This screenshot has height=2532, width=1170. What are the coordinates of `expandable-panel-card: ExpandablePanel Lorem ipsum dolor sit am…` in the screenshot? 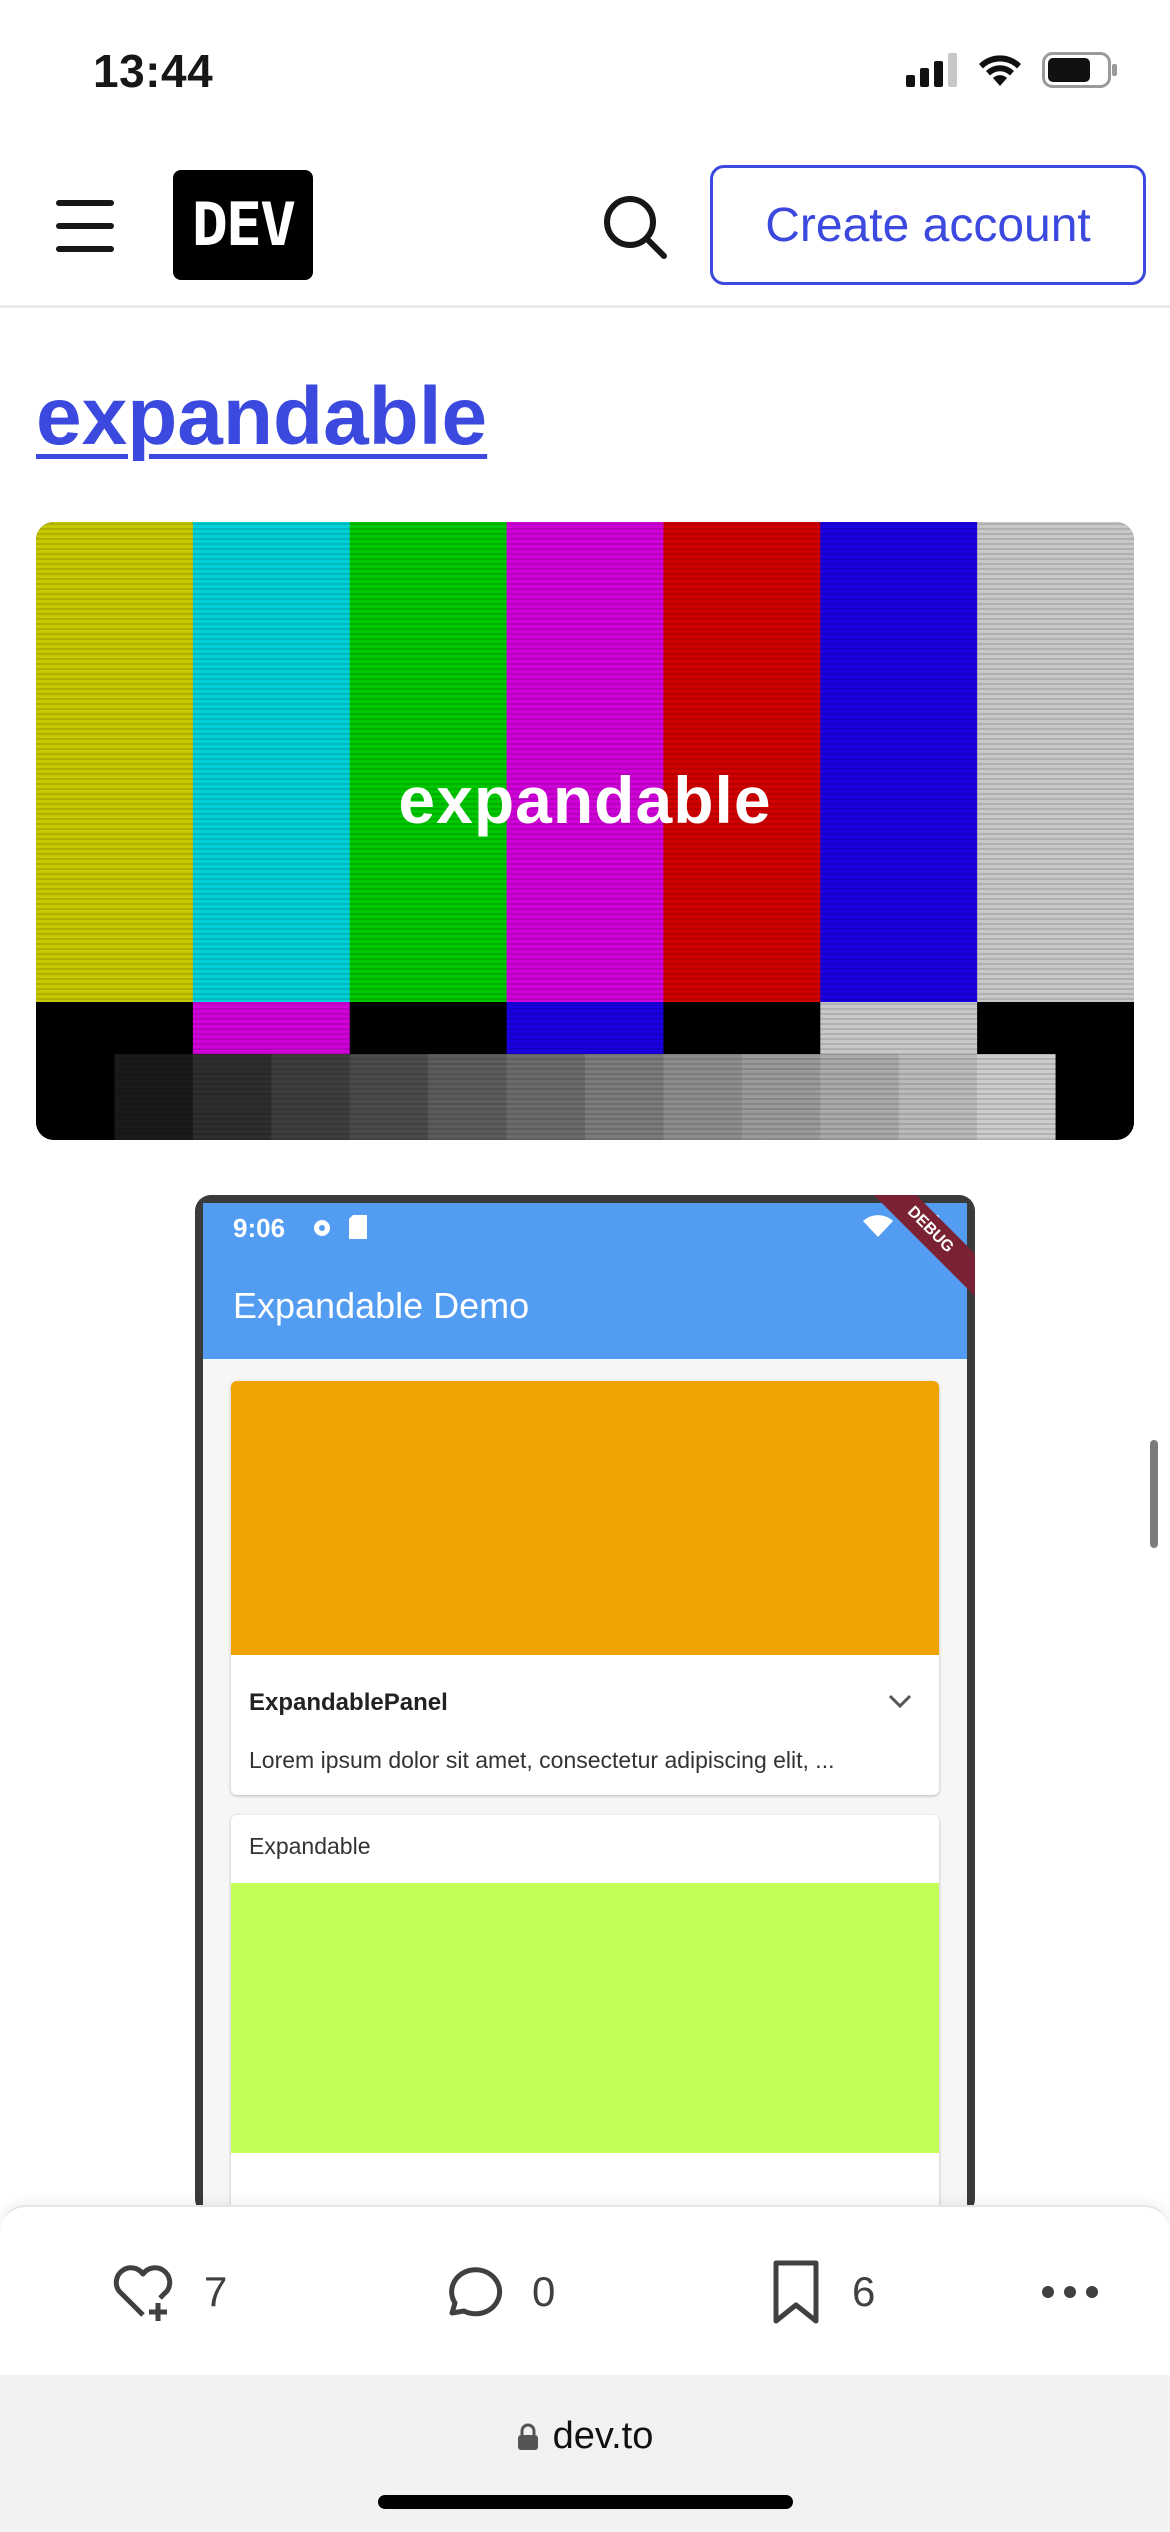 It's located at (585, 1588).